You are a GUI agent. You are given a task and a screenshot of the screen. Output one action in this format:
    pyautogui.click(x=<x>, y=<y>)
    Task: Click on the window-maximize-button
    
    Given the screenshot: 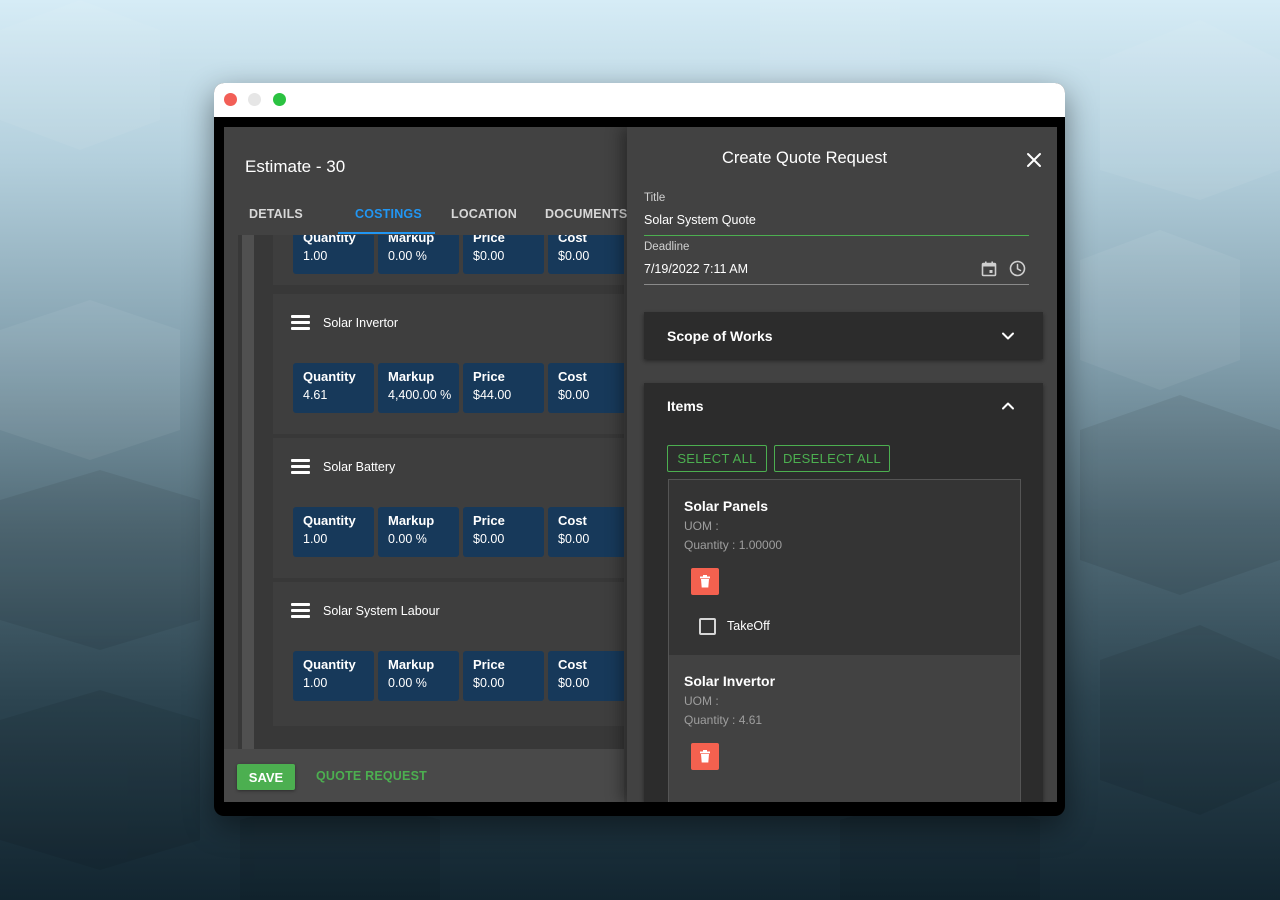 What is the action you would take?
    pyautogui.click(x=279, y=99)
    